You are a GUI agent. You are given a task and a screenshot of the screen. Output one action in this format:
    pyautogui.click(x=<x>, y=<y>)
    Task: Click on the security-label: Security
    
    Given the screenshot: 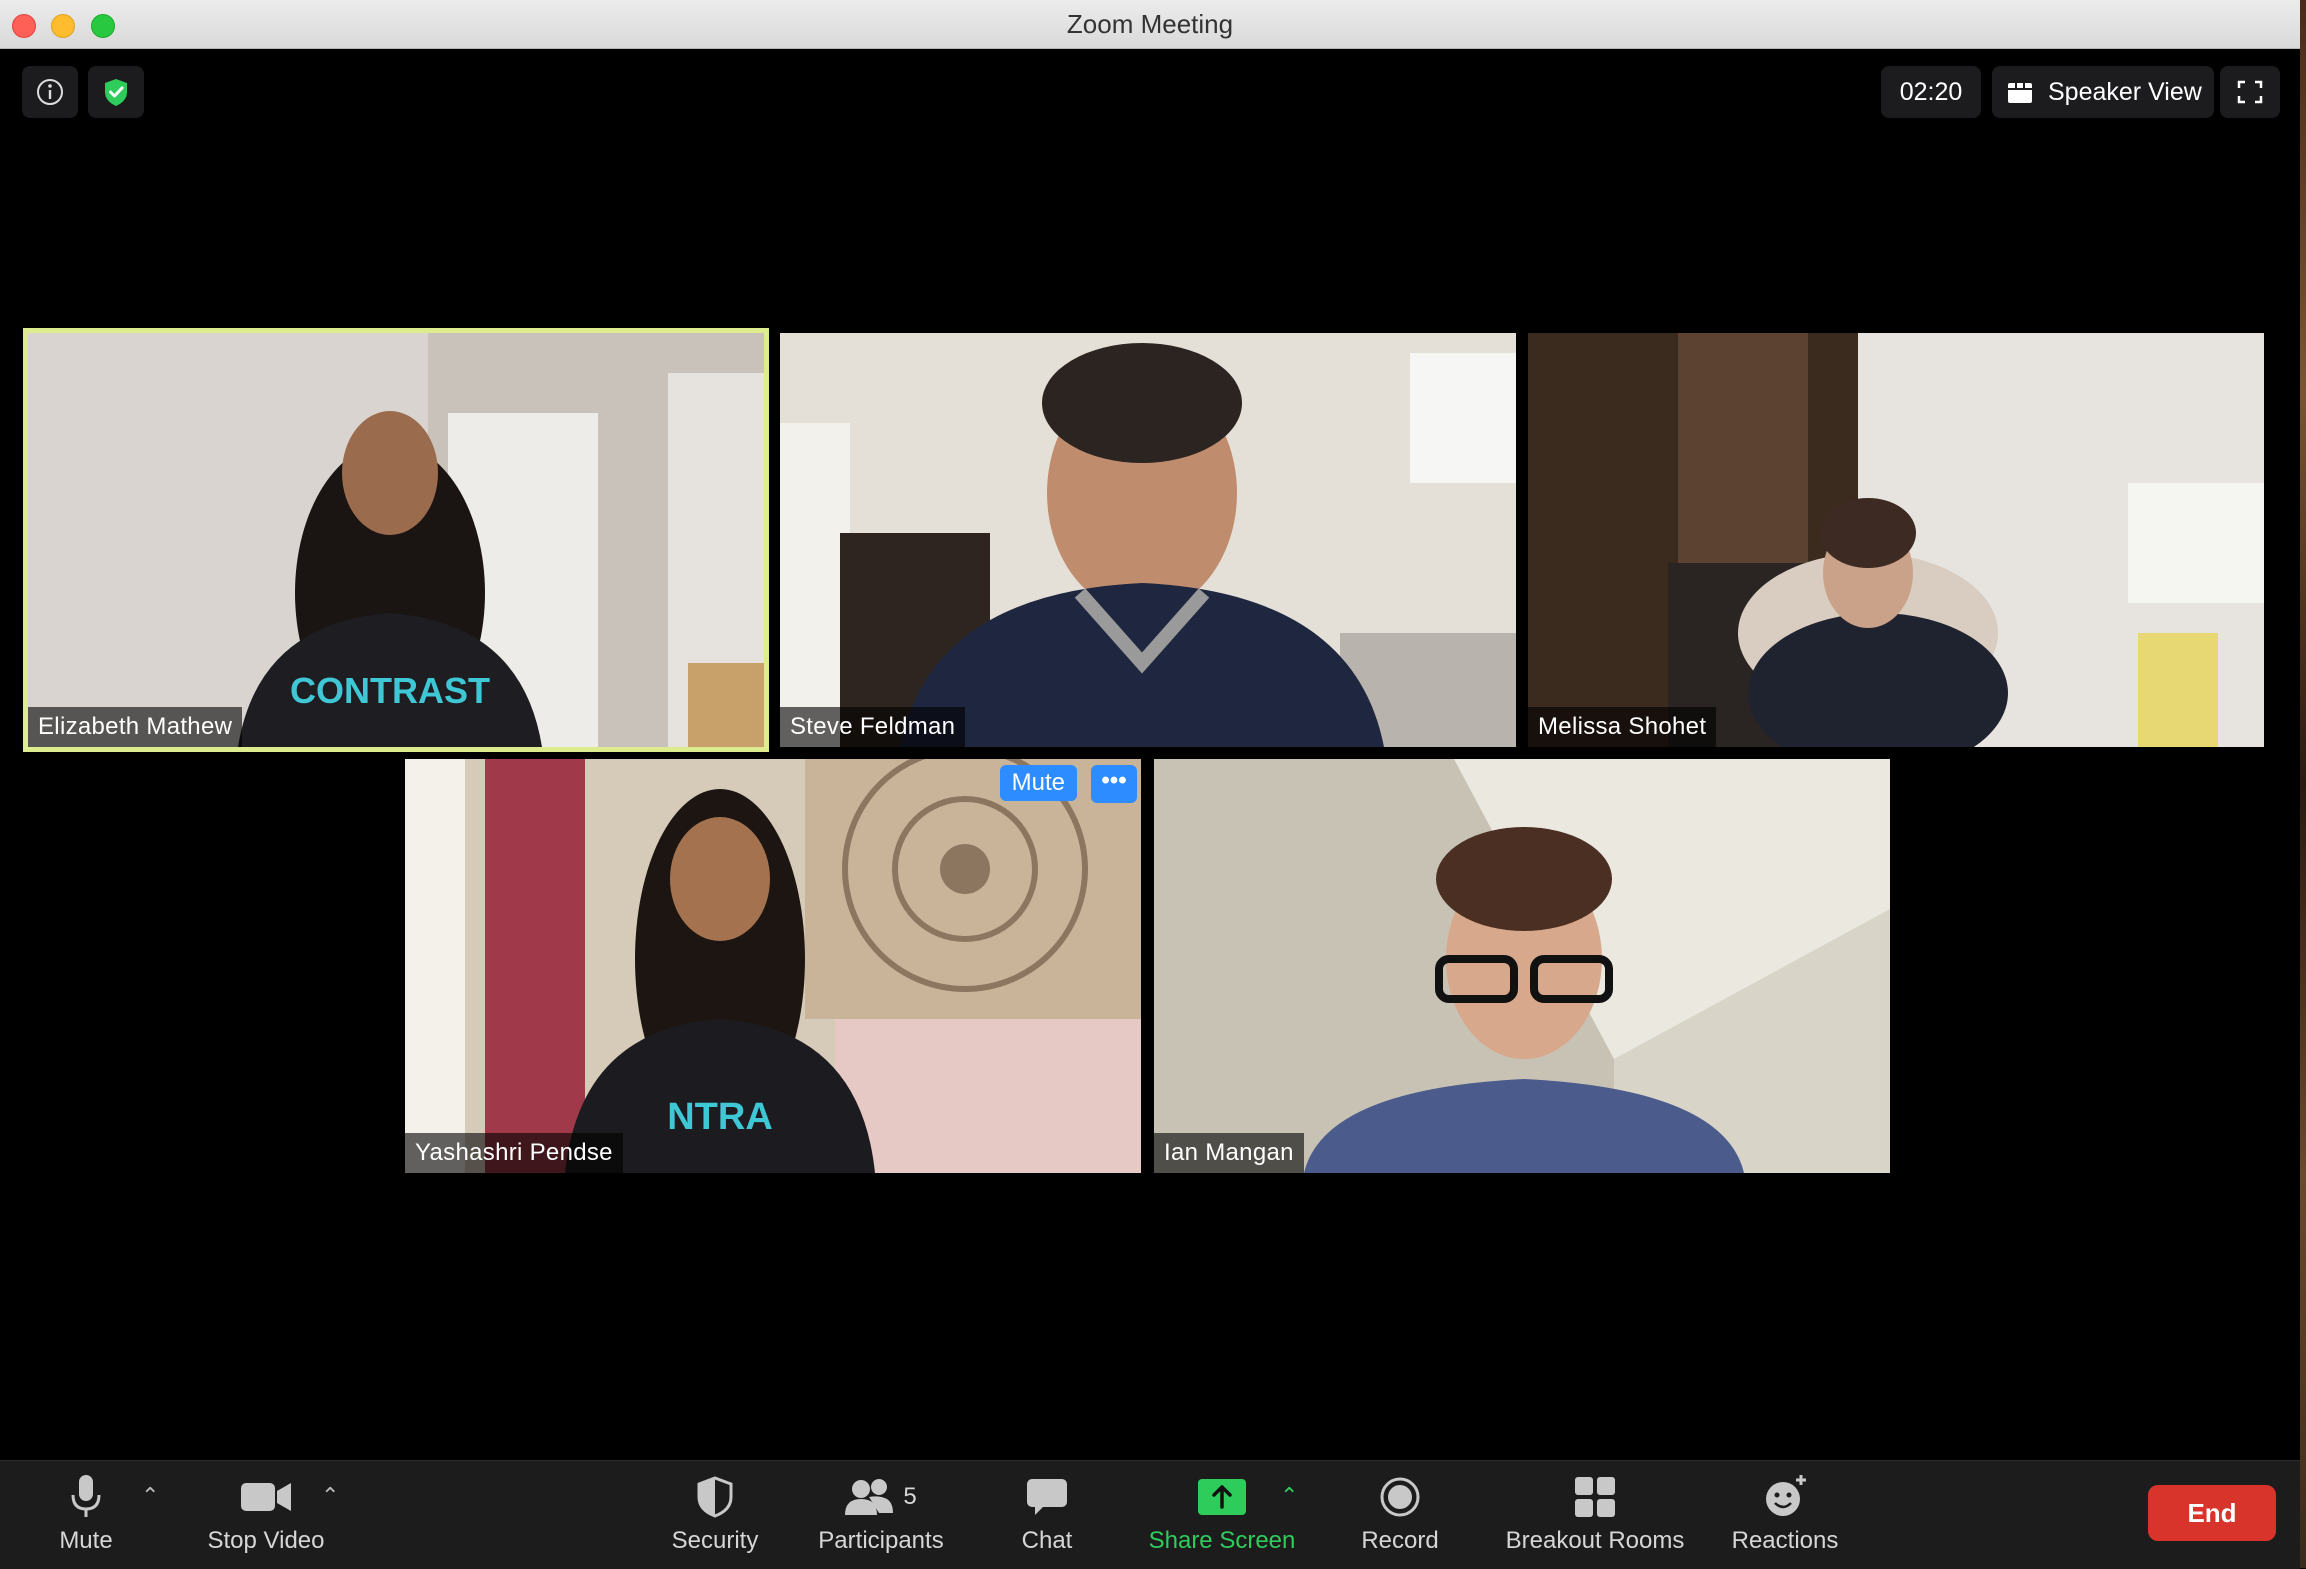 What is the action you would take?
    pyautogui.click(x=715, y=1540)
    